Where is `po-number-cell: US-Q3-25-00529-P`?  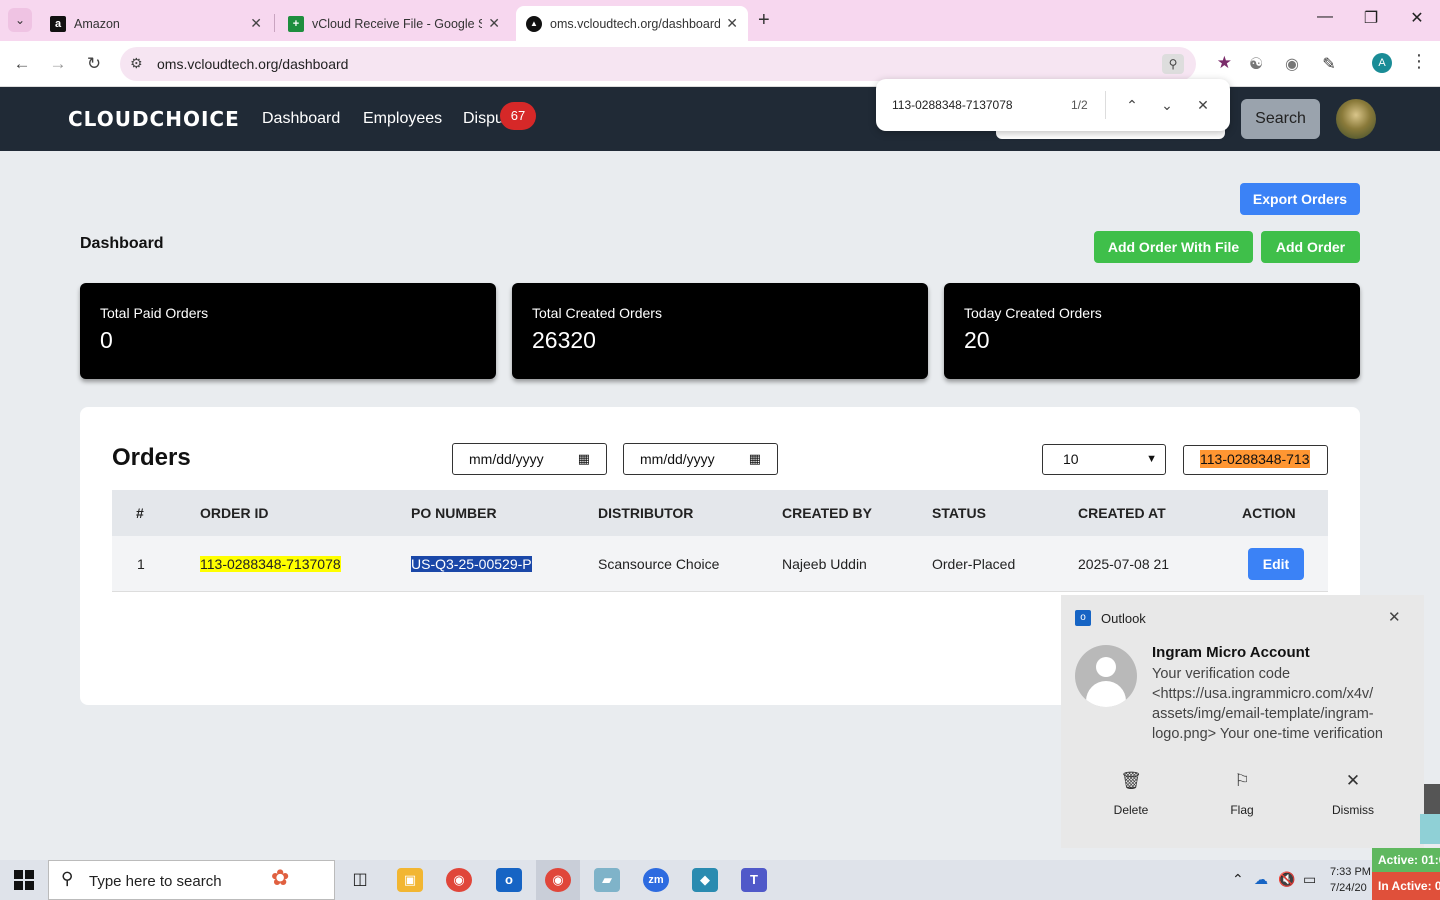
po-number-cell: US-Q3-25-00529-P is located at coordinates (471, 564).